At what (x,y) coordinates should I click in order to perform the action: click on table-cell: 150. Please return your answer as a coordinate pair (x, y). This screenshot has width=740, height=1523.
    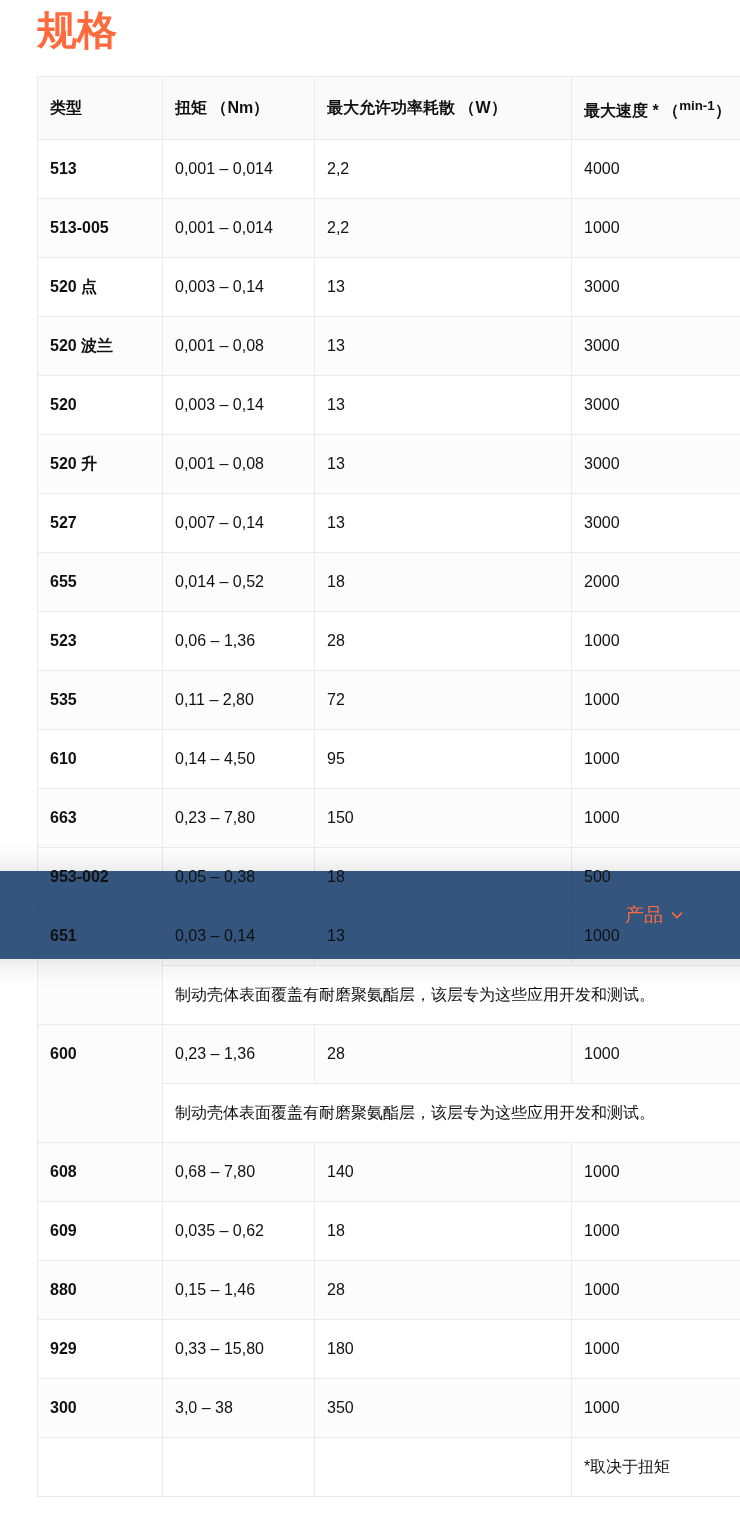
    Looking at the image, I should click on (443, 818).